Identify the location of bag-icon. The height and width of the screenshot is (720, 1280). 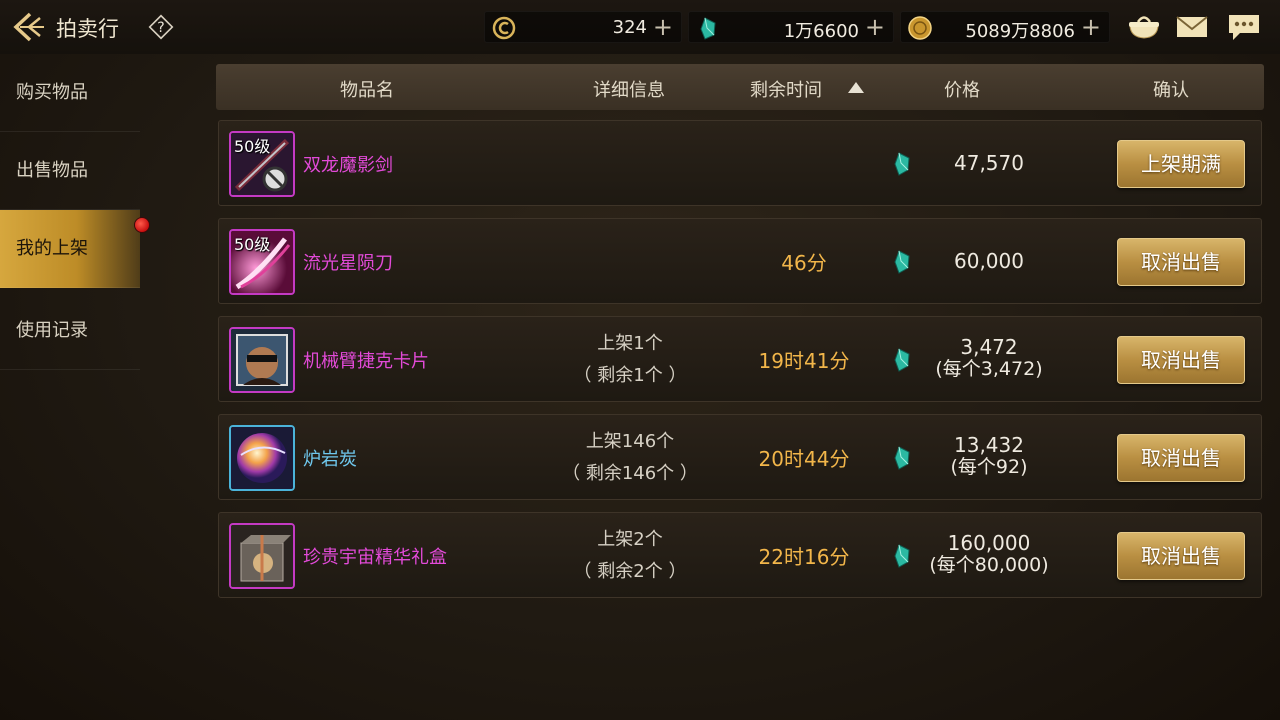
(1144, 27).